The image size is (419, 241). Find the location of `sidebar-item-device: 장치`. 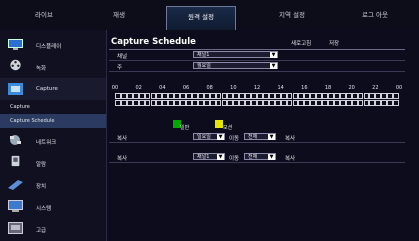

sidebar-item-device: 장치 is located at coordinates (53, 185).